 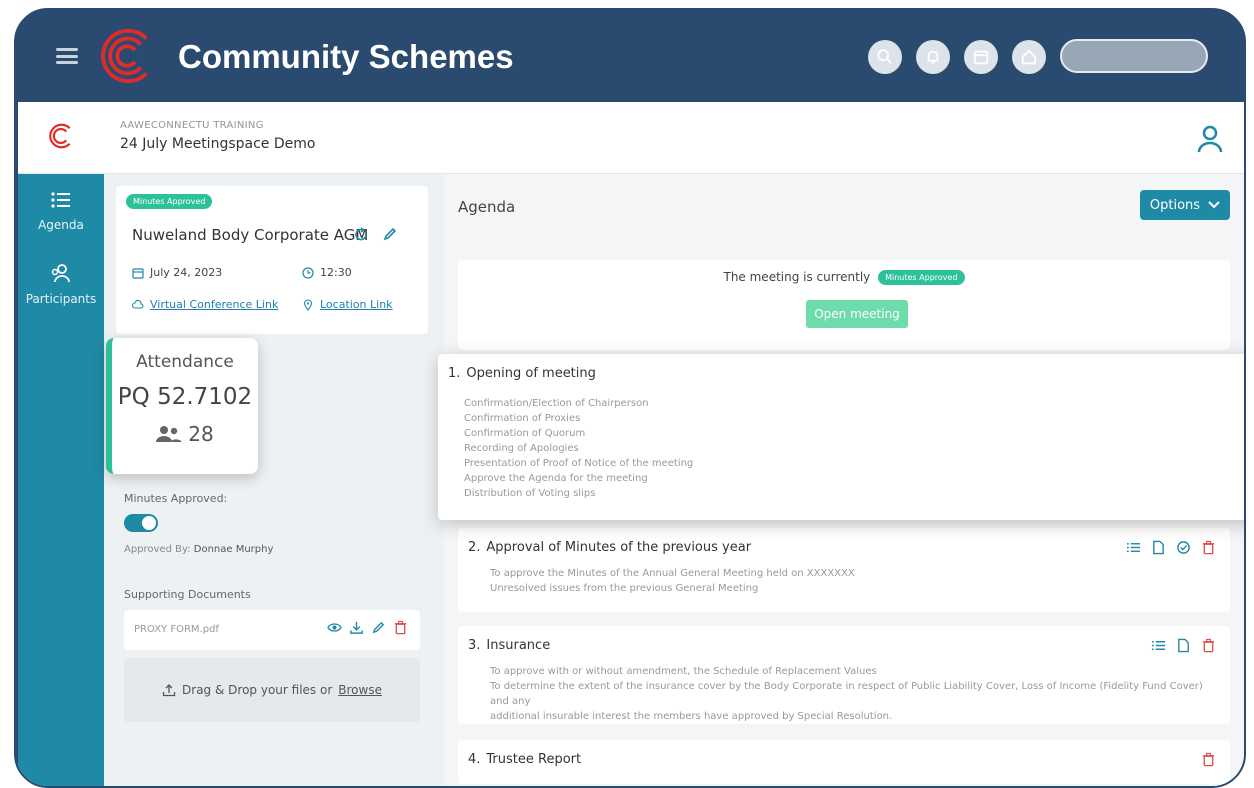 What do you see at coordinates (1214, 205) in the screenshot?
I see `chevron-down-icon` at bounding box center [1214, 205].